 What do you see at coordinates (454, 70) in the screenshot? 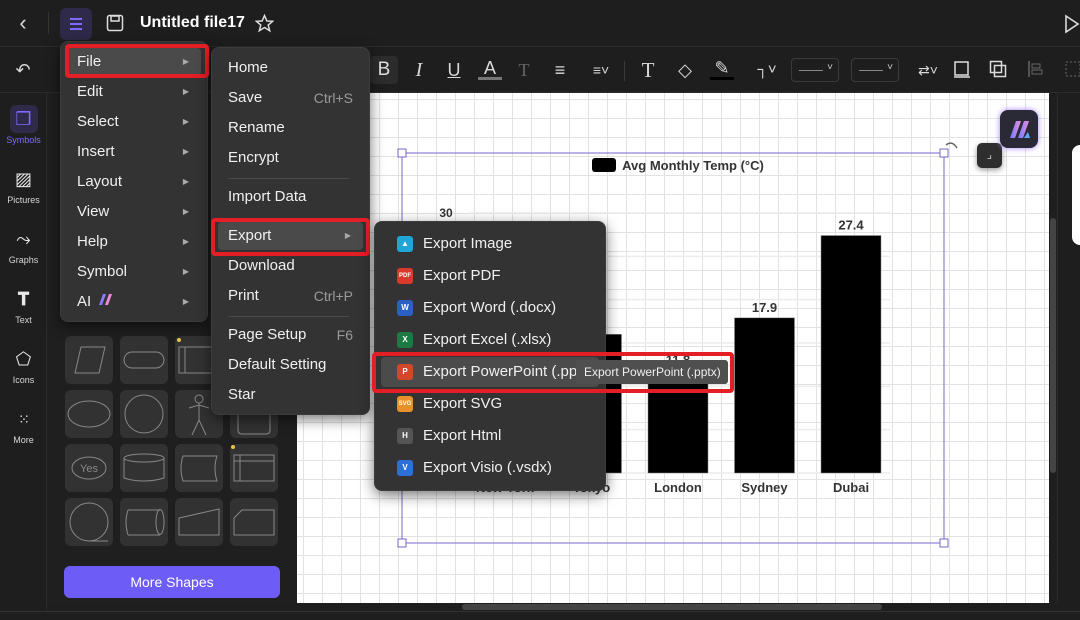
I see `underline-button: U` at bounding box center [454, 70].